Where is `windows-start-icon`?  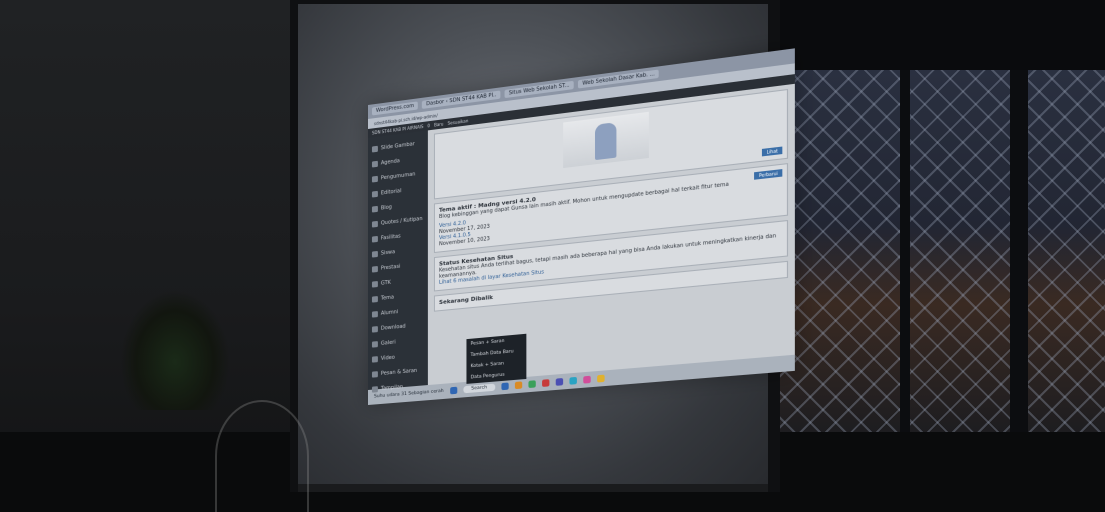 windows-start-icon is located at coordinates (453, 391).